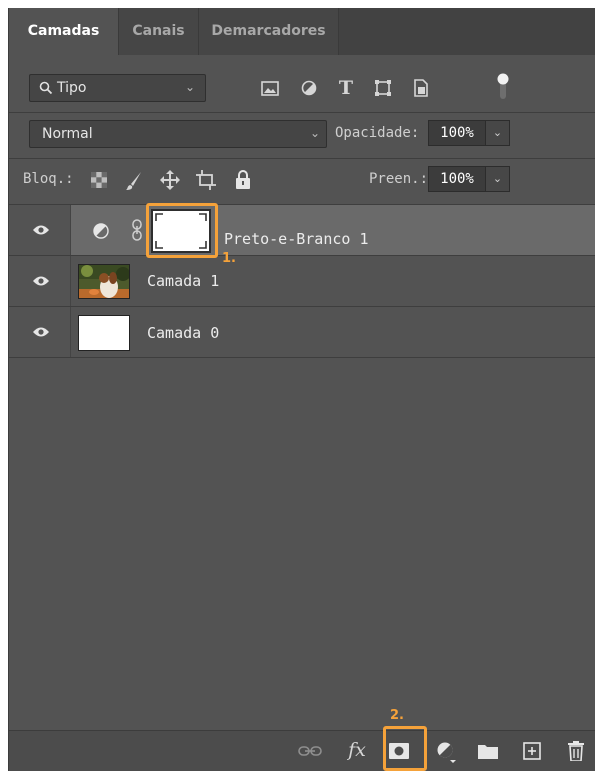 The image size is (595, 771). I want to click on tab-camadas: Camadas, so click(64, 31).